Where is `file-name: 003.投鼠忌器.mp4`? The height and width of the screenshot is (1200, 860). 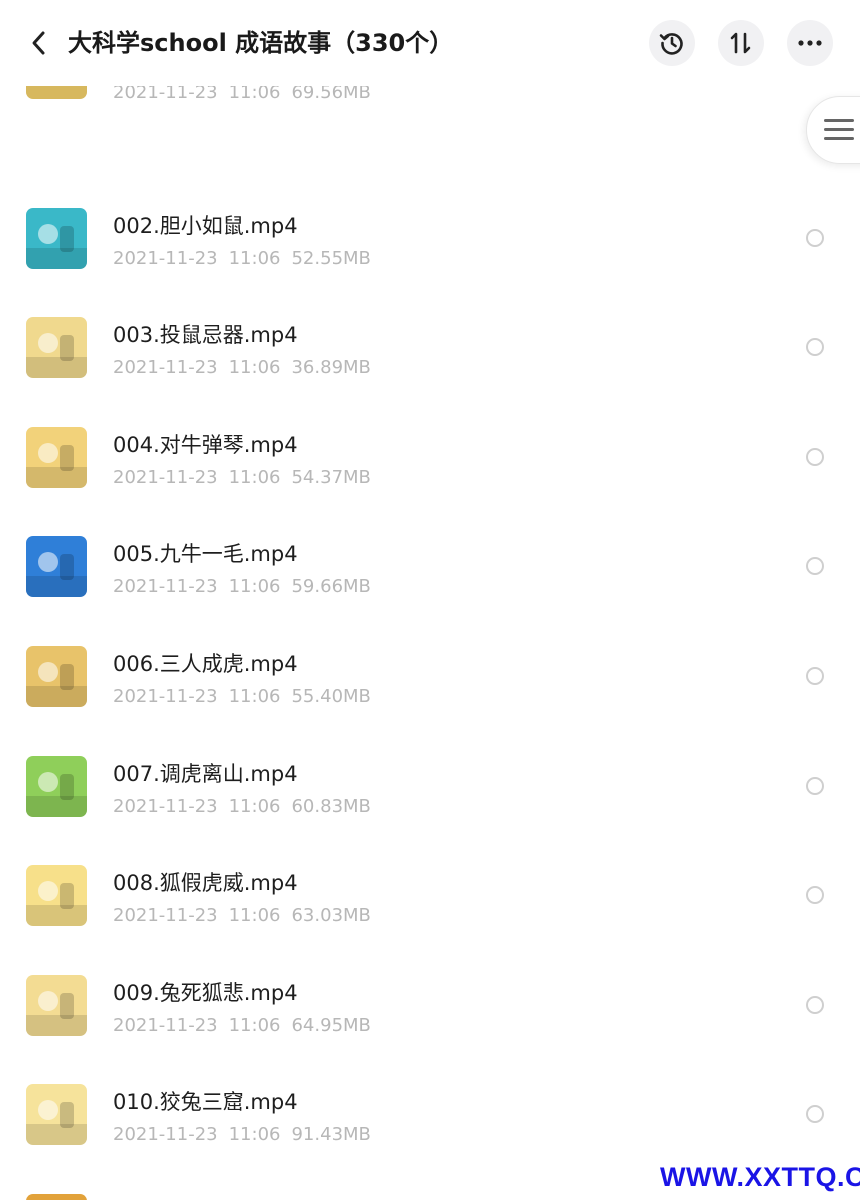 file-name: 003.投鼠忌器.mp4 is located at coordinates (205, 335).